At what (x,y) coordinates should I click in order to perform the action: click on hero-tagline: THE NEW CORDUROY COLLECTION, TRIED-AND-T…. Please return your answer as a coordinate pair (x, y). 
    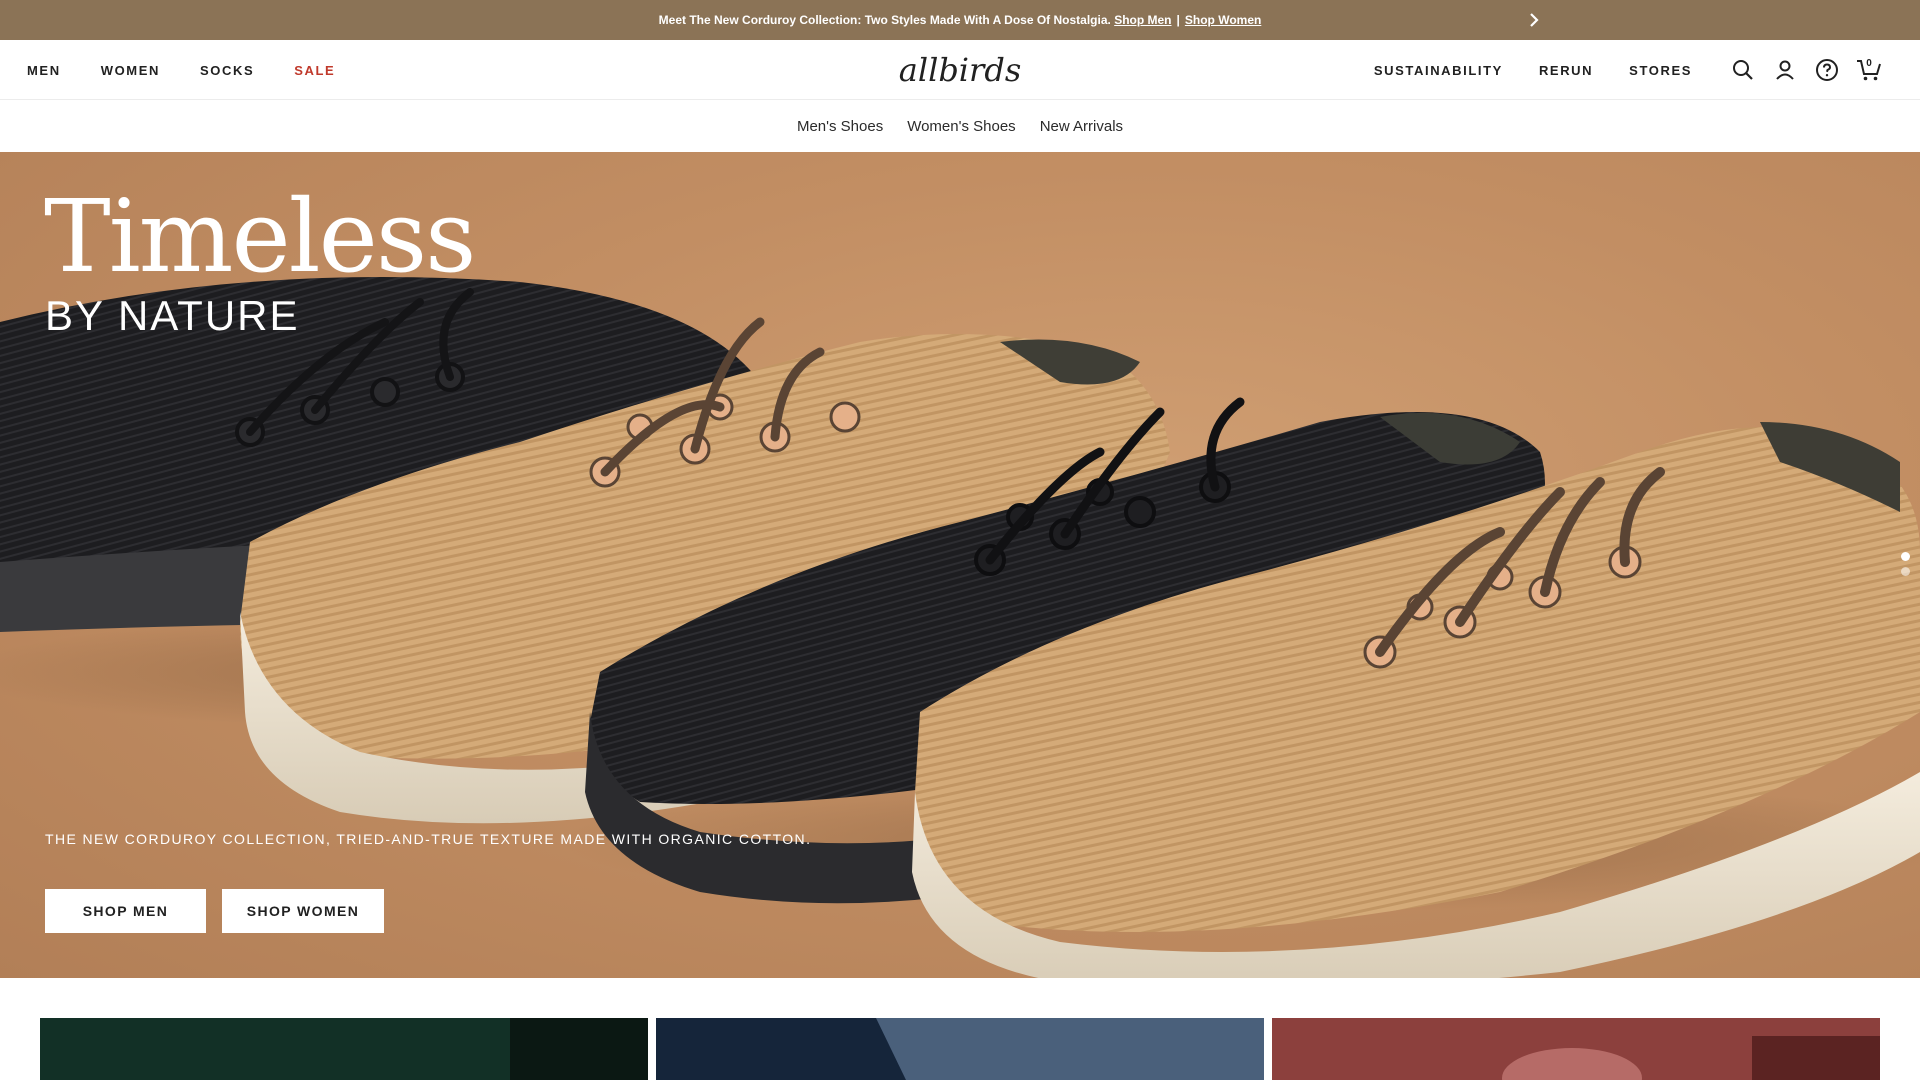
    Looking at the image, I should click on (428, 839).